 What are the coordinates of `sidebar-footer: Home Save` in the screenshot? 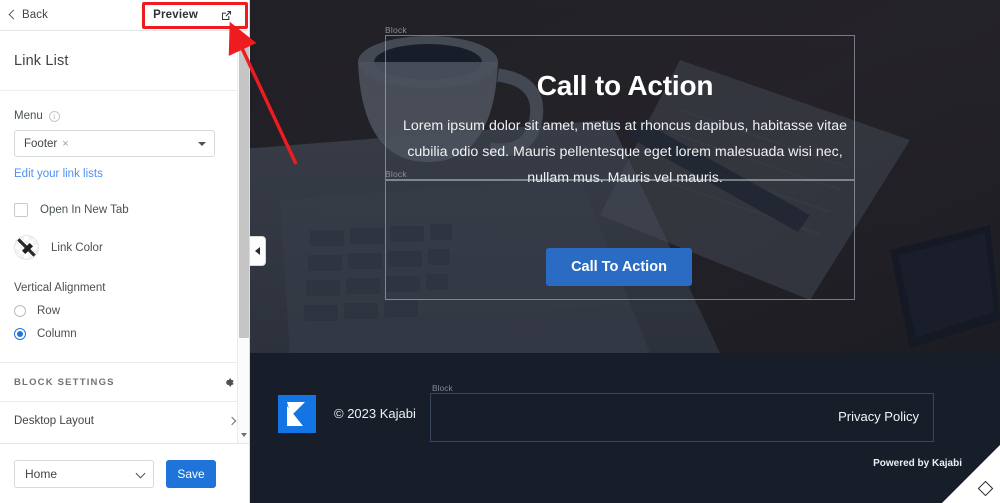 It's located at (124, 473).